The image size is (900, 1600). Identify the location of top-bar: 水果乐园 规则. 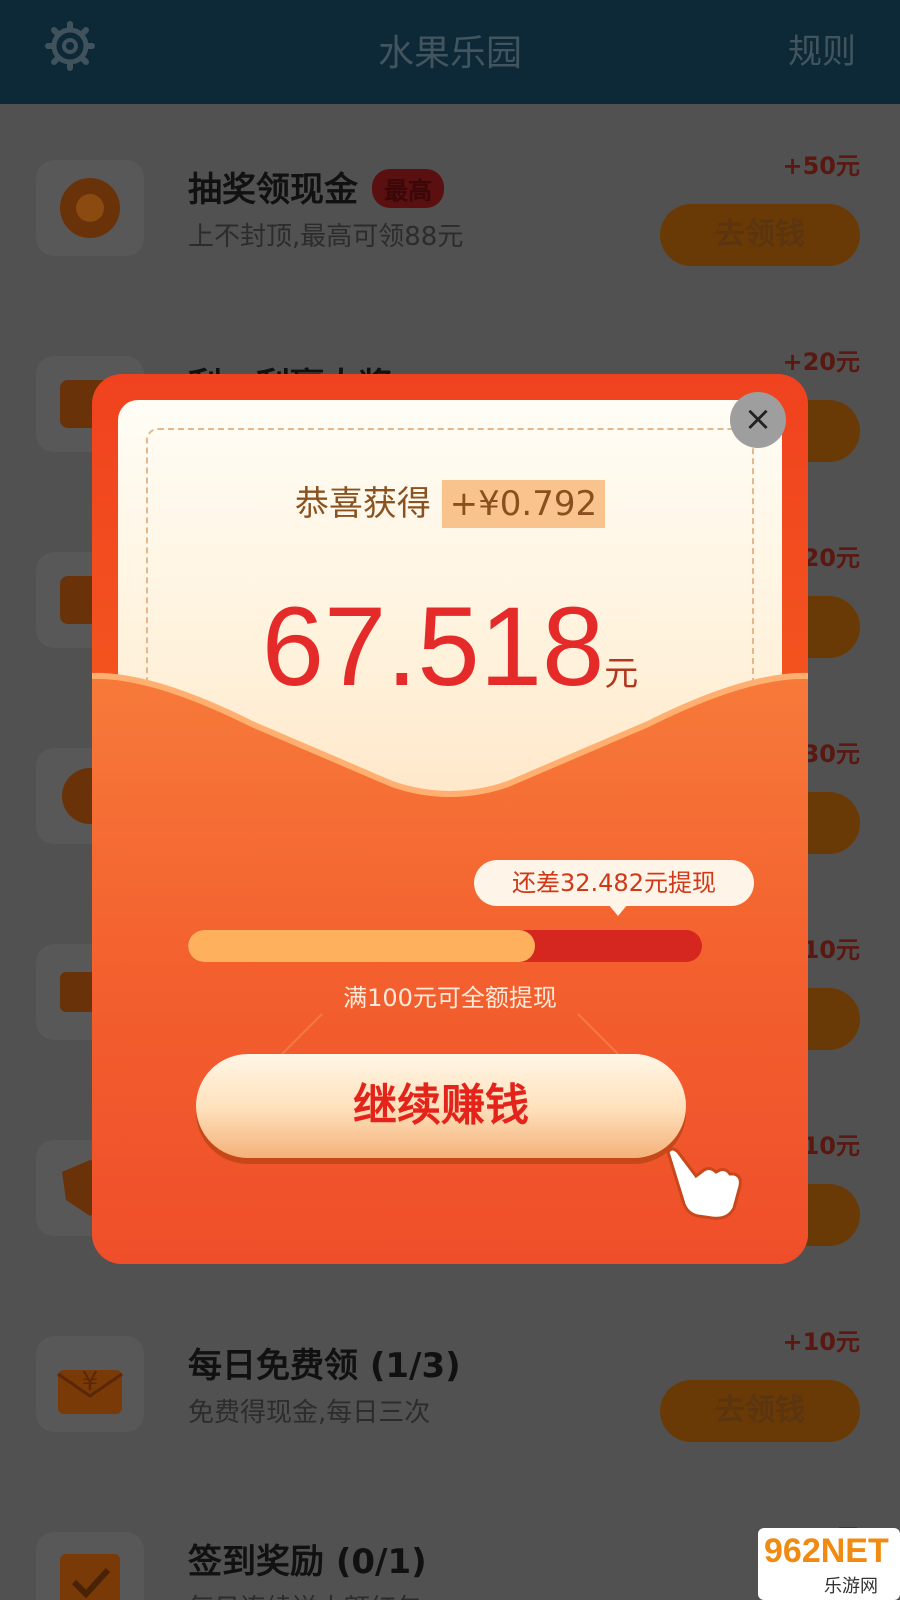
(450, 52).